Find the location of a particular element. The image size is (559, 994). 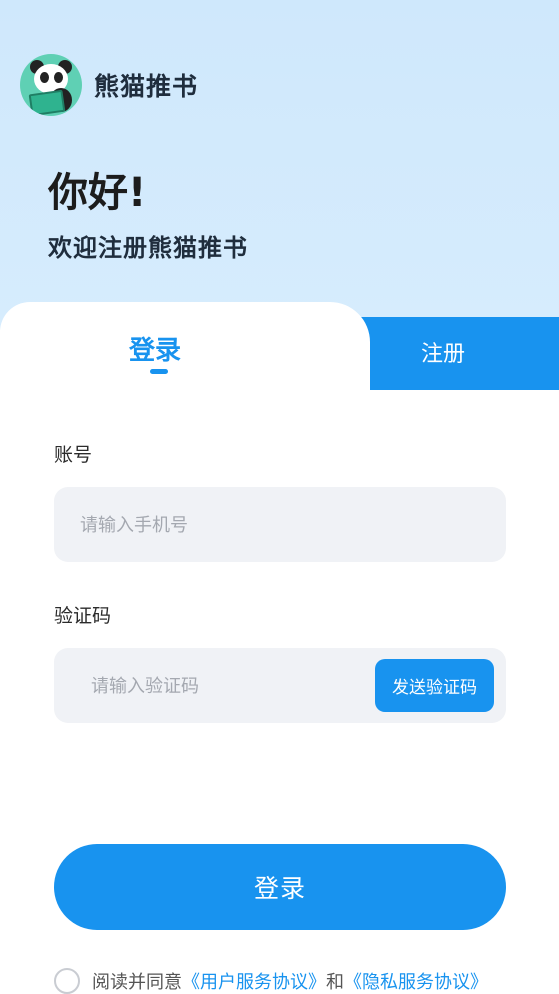

agreement-and: 和 is located at coordinates (335, 982).